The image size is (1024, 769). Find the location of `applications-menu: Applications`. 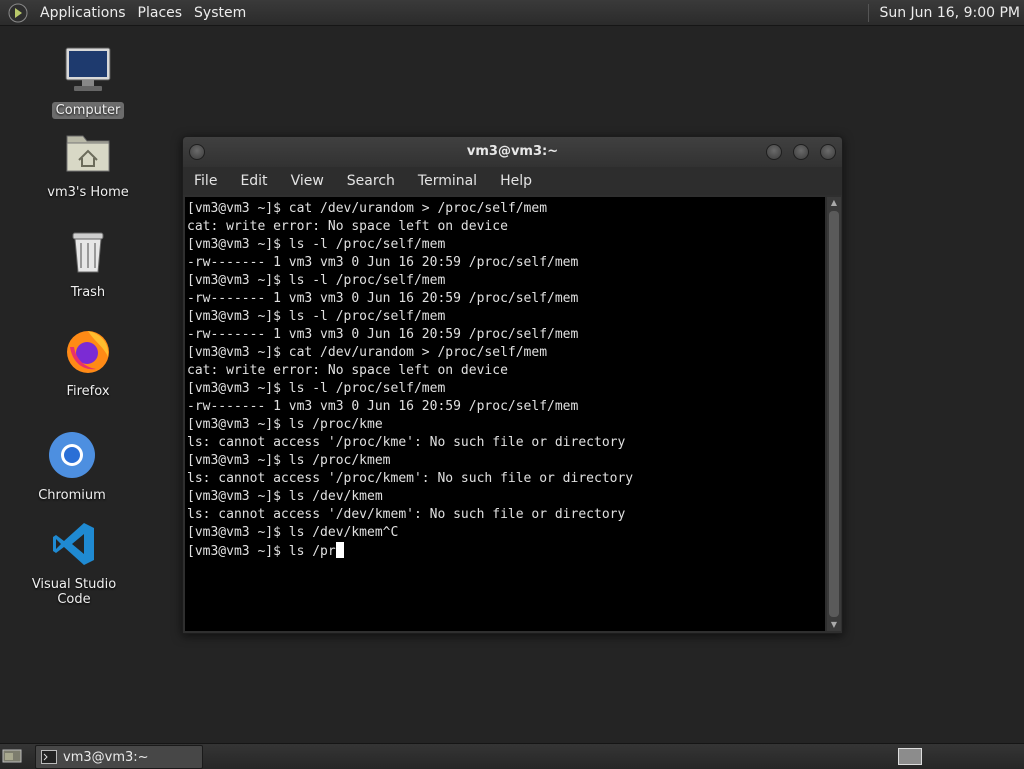

applications-menu: Applications is located at coordinates (83, 13).